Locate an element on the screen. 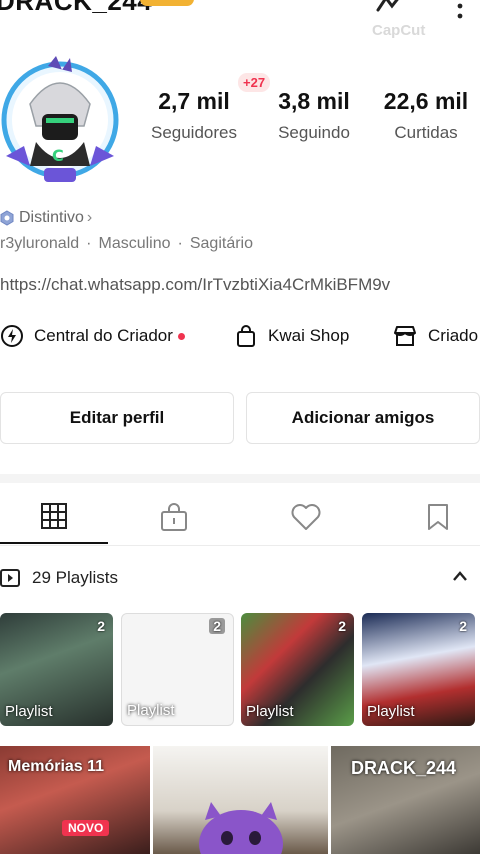 This screenshot has width=480, height=854. lock-icon is located at coordinates (174, 517).